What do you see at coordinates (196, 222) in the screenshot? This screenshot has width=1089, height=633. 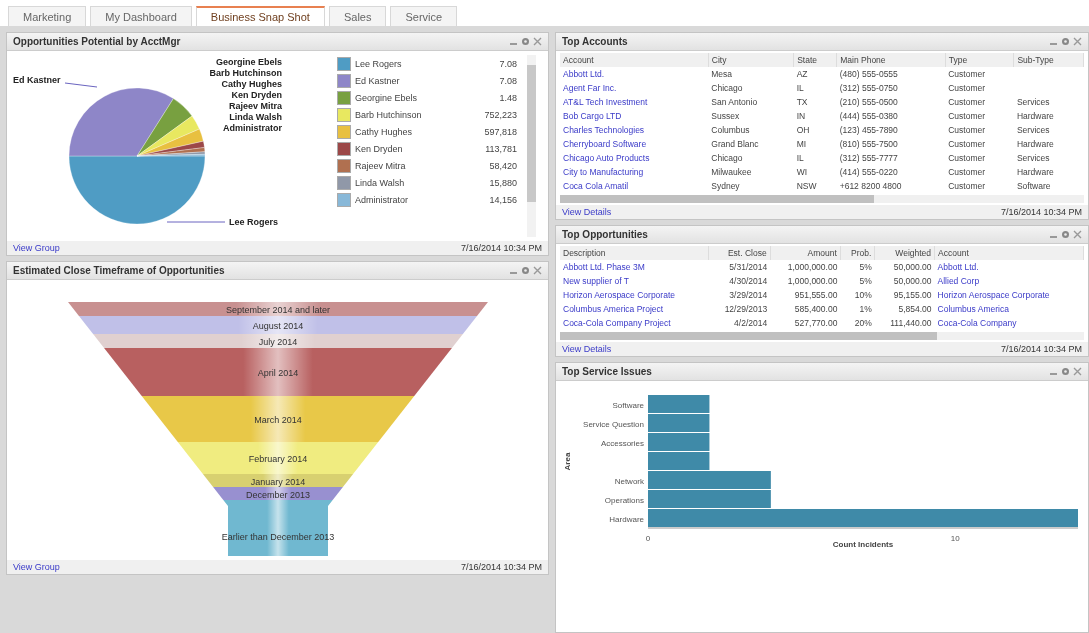 I see `leader-line` at bounding box center [196, 222].